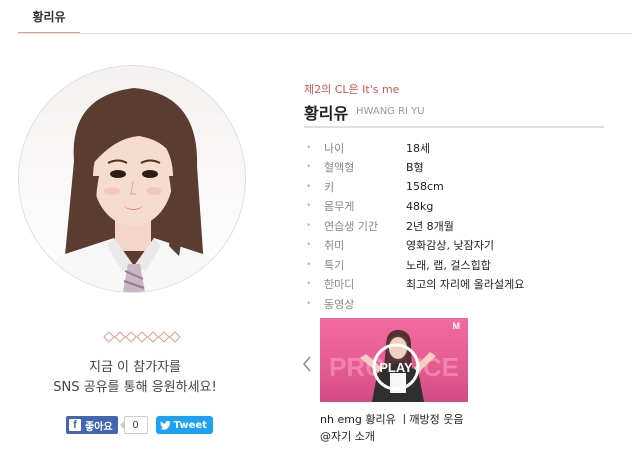 This screenshot has width=640, height=475. I want to click on info-value: 영화감상, 낮잠자기, so click(450, 246).